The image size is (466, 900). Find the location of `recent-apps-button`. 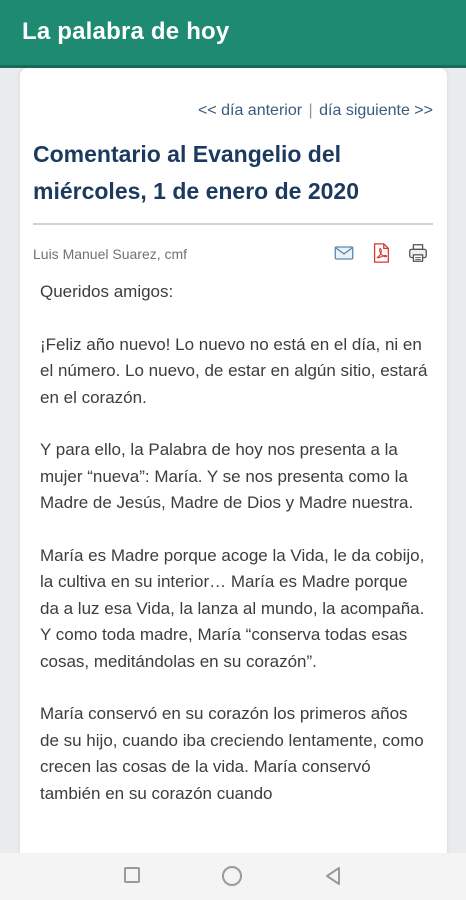

recent-apps-button is located at coordinates (132, 875).